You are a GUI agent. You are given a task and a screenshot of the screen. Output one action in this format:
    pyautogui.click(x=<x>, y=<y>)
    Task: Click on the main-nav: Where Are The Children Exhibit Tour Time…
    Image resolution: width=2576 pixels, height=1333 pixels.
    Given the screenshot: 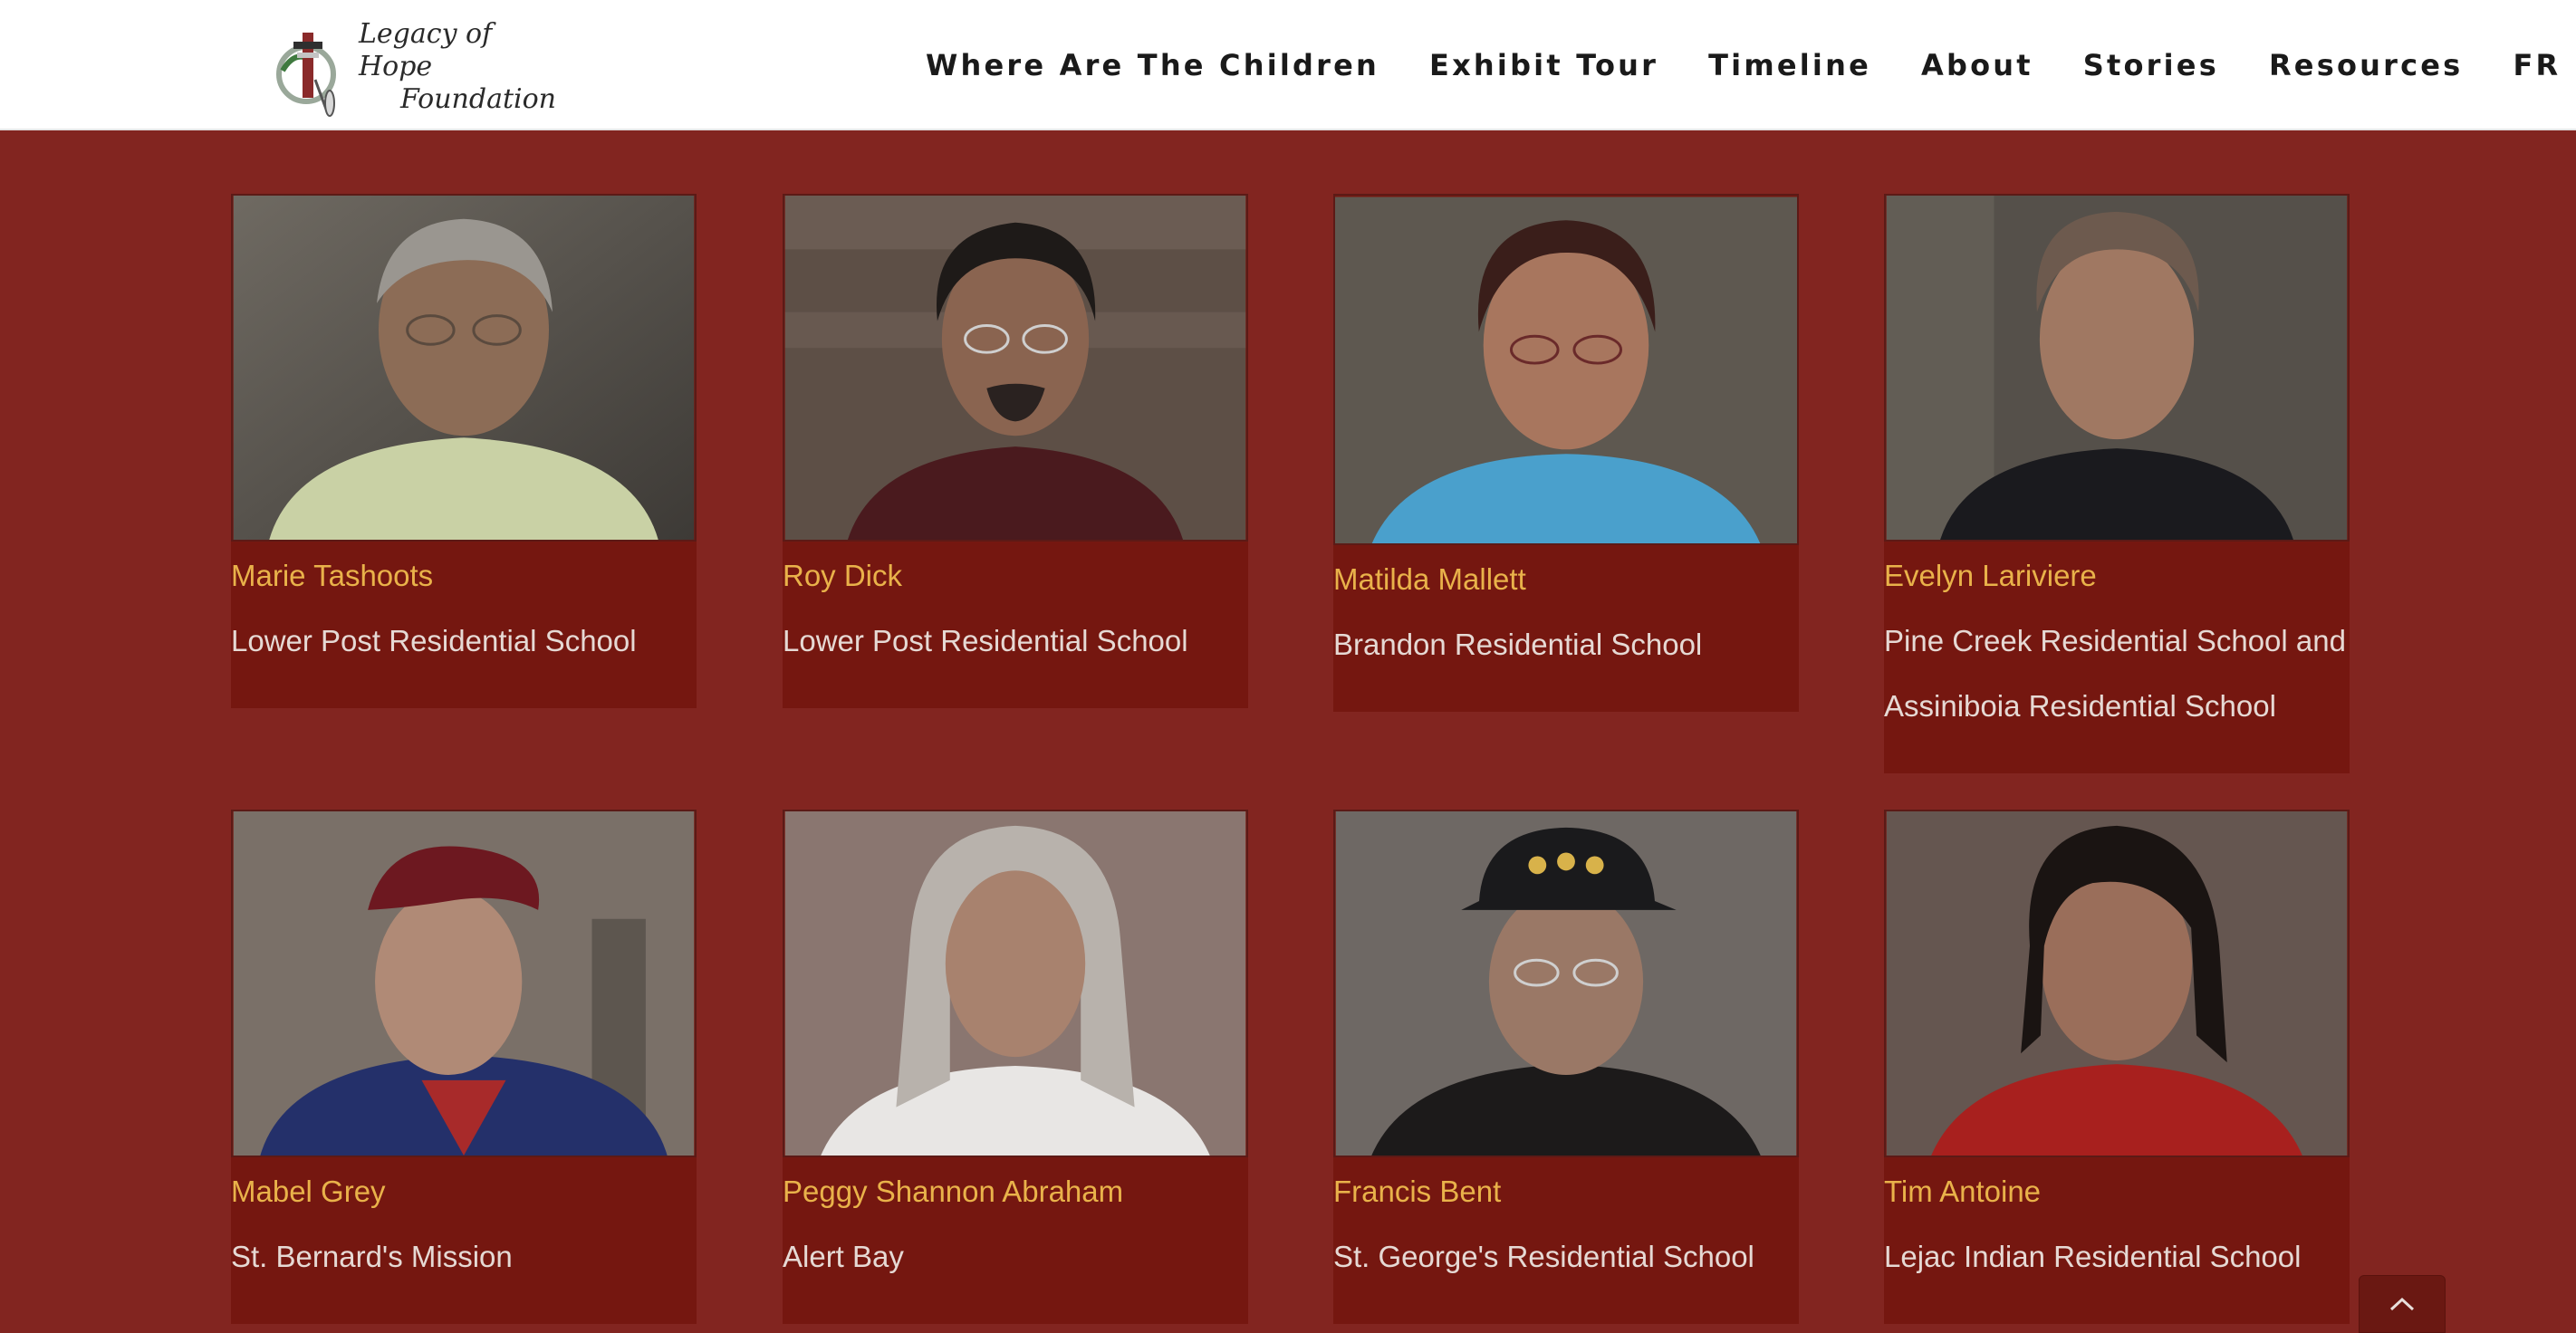 What is the action you would take?
    pyautogui.click(x=1751, y=65)
    